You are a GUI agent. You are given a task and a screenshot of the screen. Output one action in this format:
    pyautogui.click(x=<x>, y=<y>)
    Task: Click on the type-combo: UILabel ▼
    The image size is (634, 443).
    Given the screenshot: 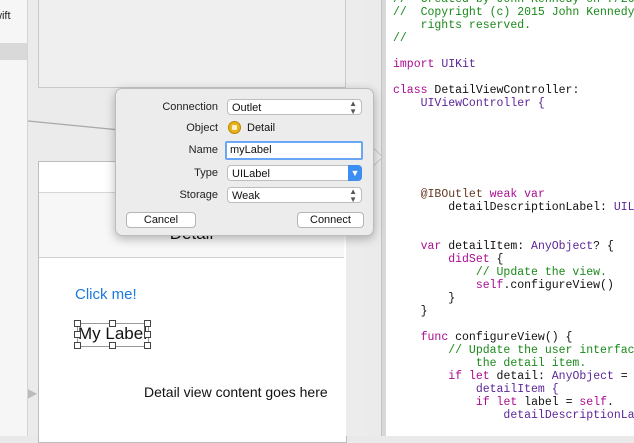 What is the action you would take?
    pyautogui.click(x=294, y=173)
    